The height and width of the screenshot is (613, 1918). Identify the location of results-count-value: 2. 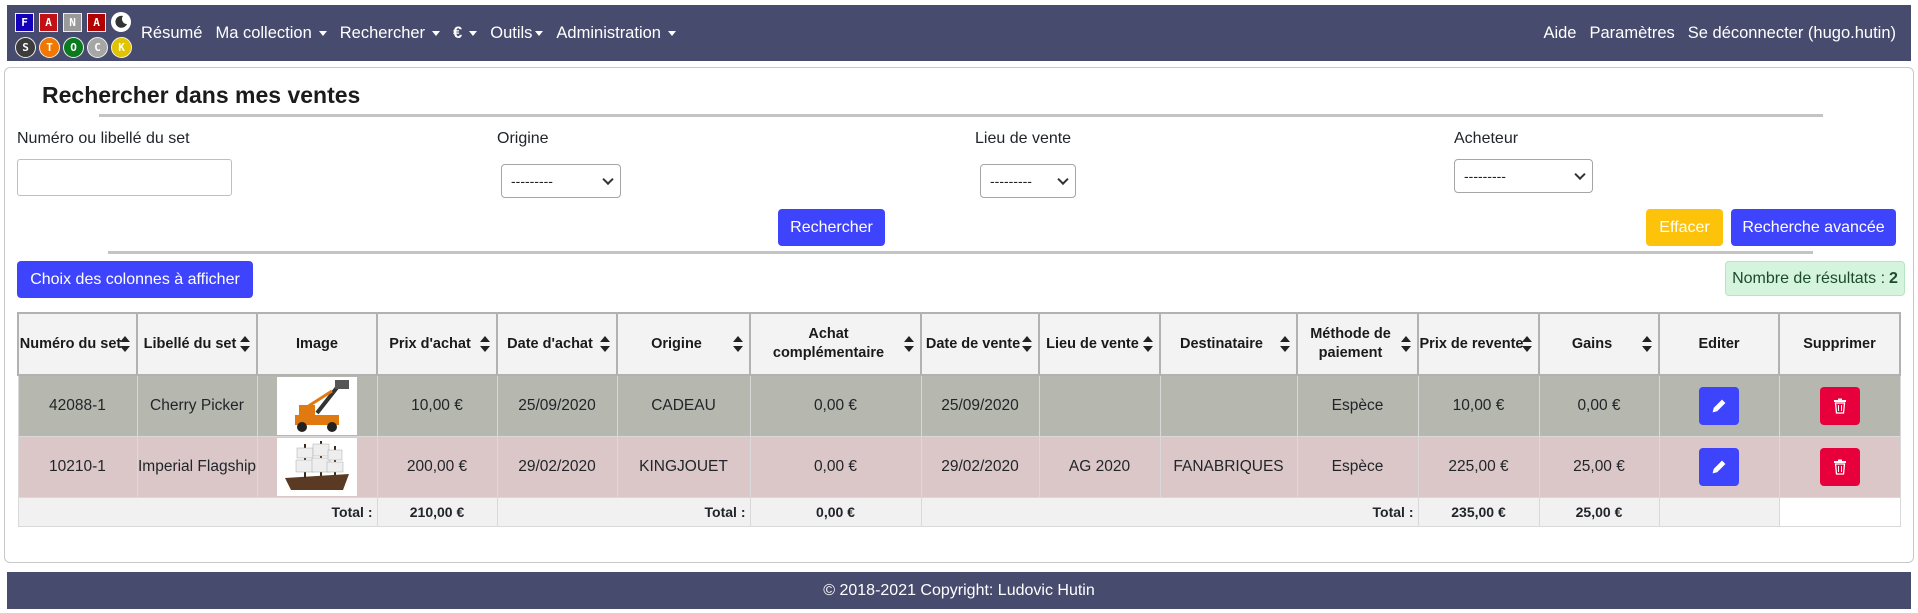
(1893, 278).